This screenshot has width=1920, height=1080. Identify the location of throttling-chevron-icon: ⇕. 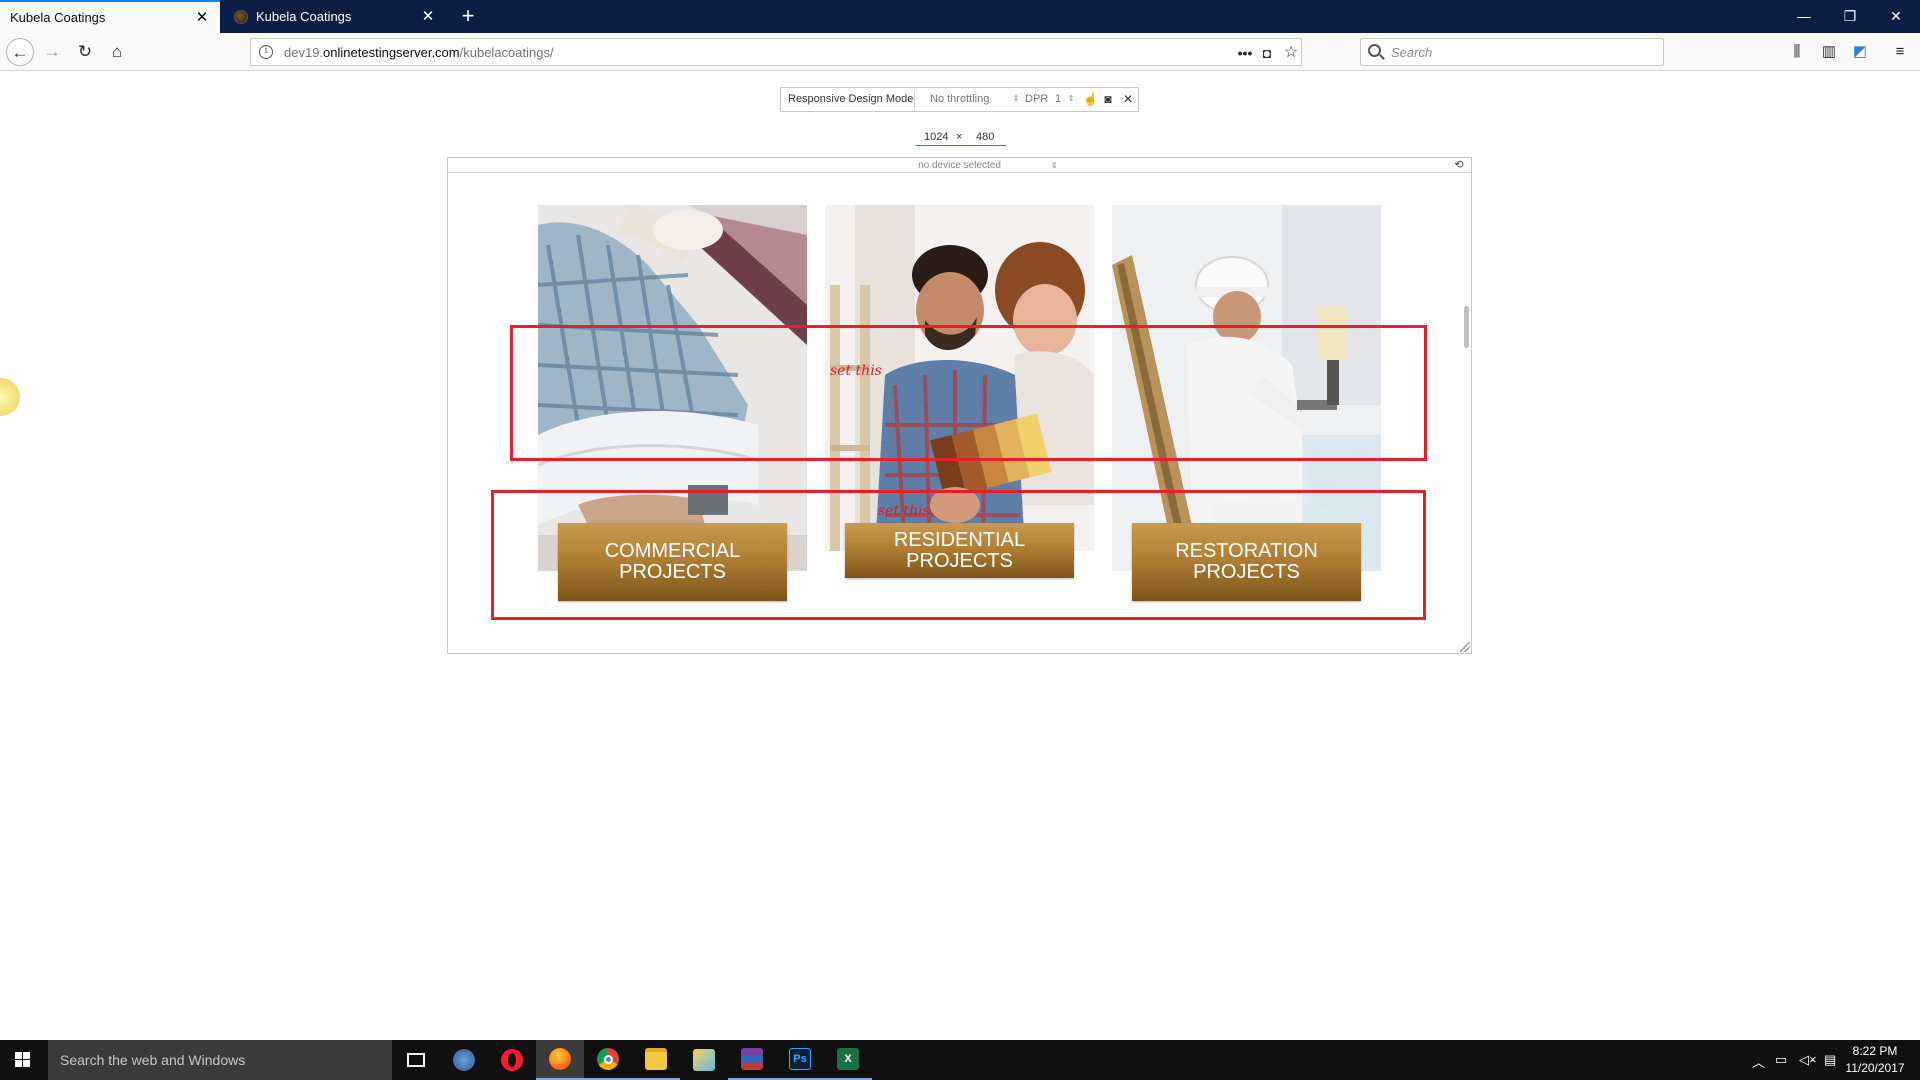
(1016, 98).